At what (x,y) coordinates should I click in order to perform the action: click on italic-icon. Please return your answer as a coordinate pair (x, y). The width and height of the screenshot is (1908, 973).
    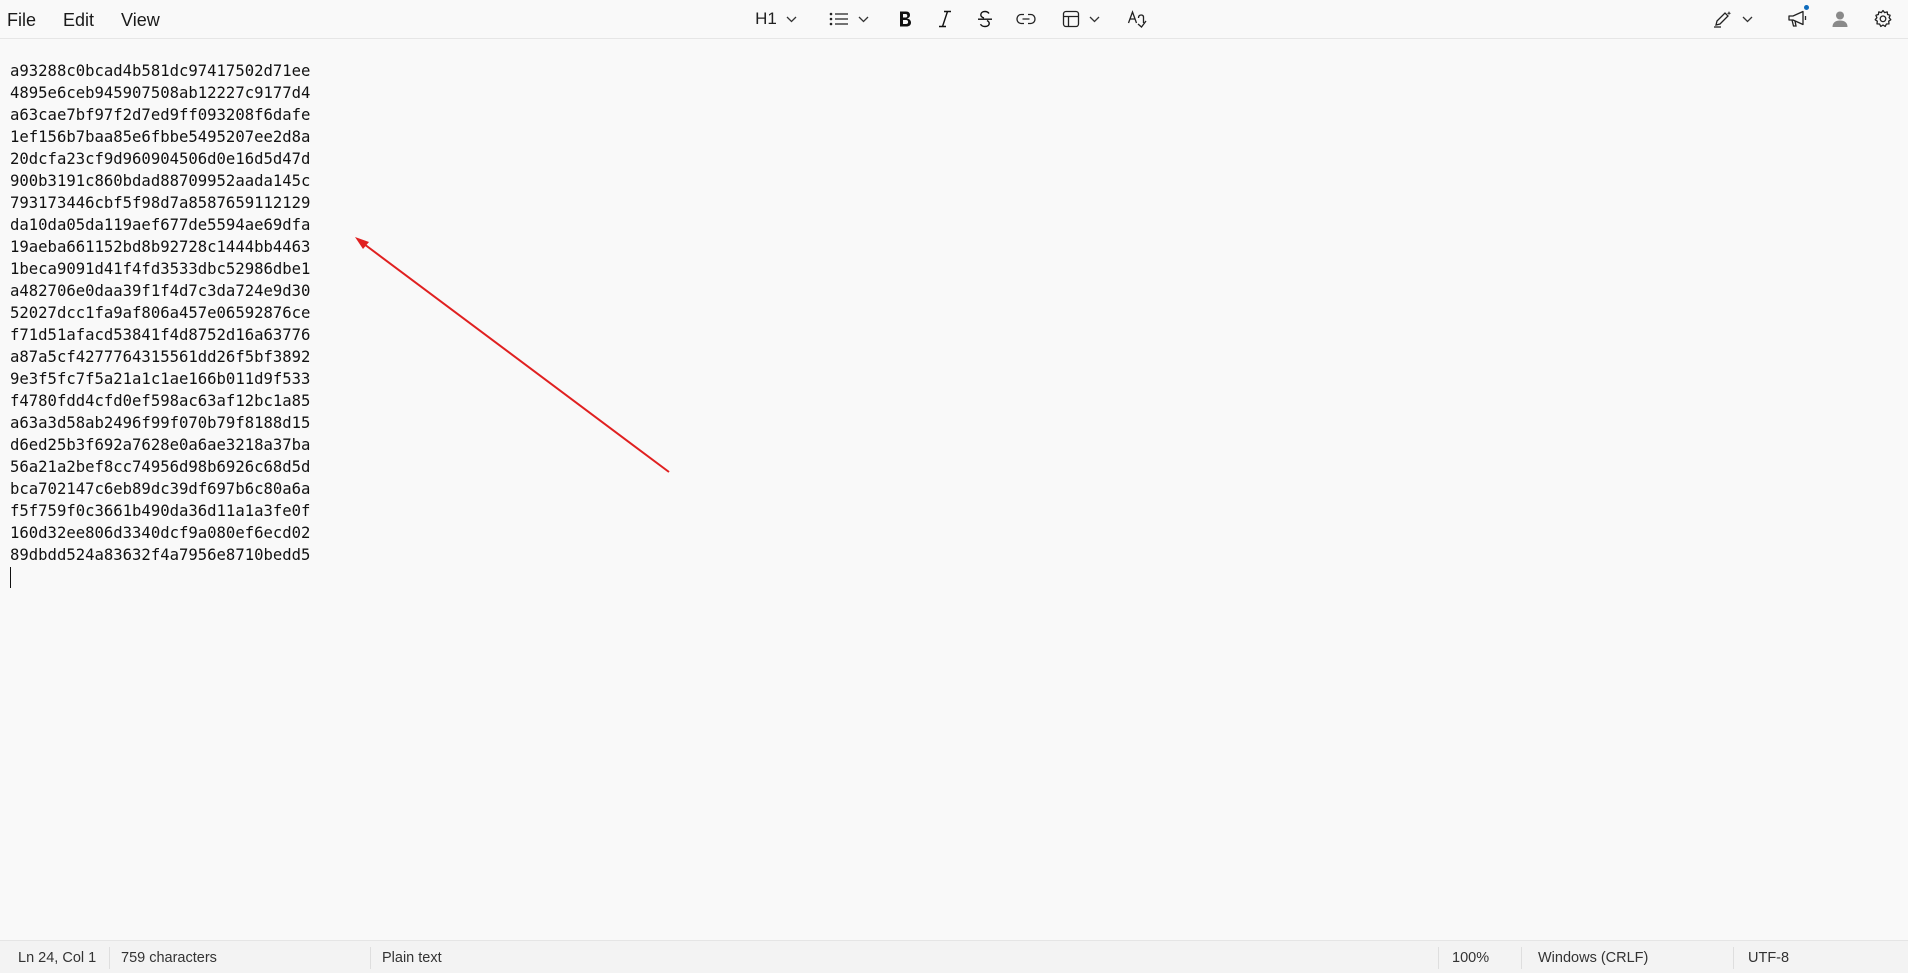
    Looking at the image, I should click on (945, 19).